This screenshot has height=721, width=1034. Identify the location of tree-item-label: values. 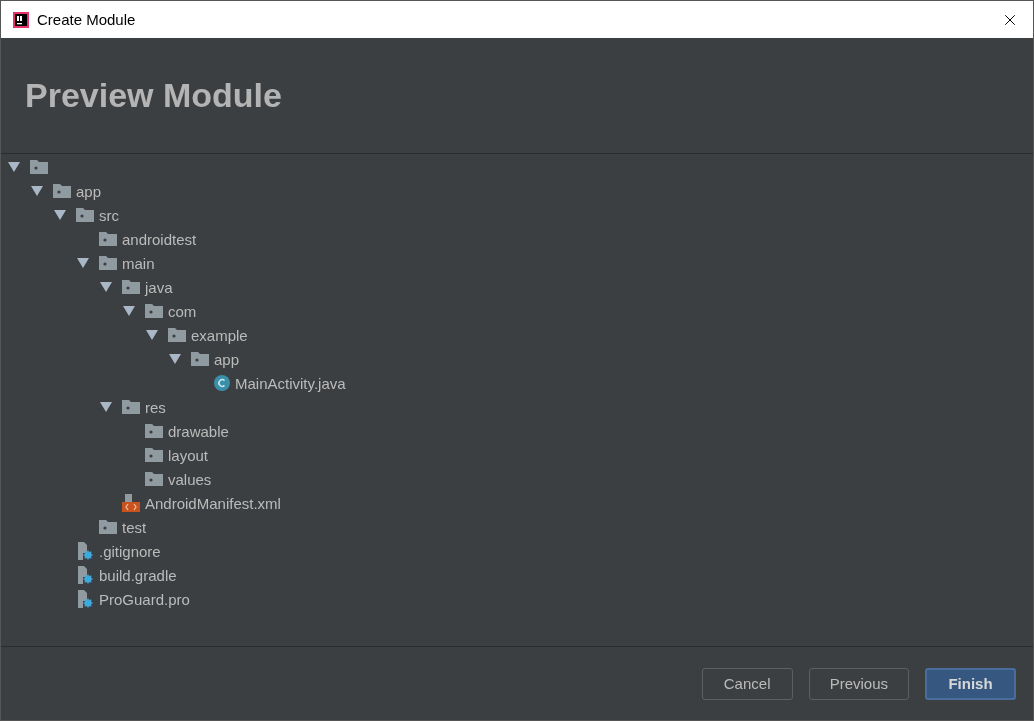
(190, 479).